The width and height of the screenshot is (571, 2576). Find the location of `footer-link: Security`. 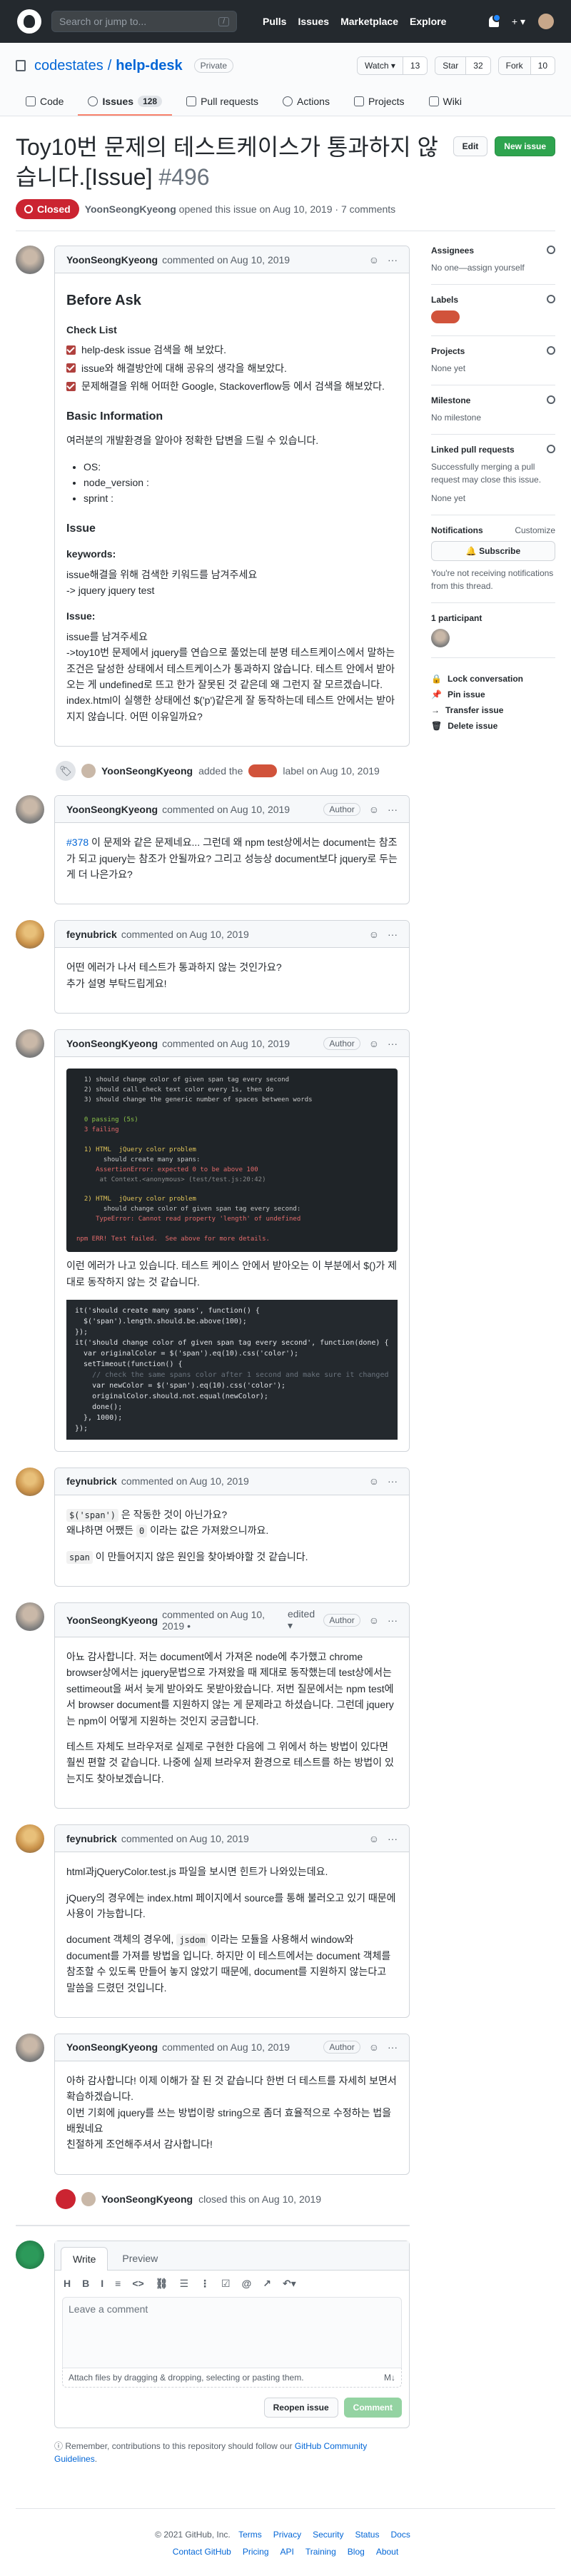

footer-link: Security is located at coordinates (328, 2535).